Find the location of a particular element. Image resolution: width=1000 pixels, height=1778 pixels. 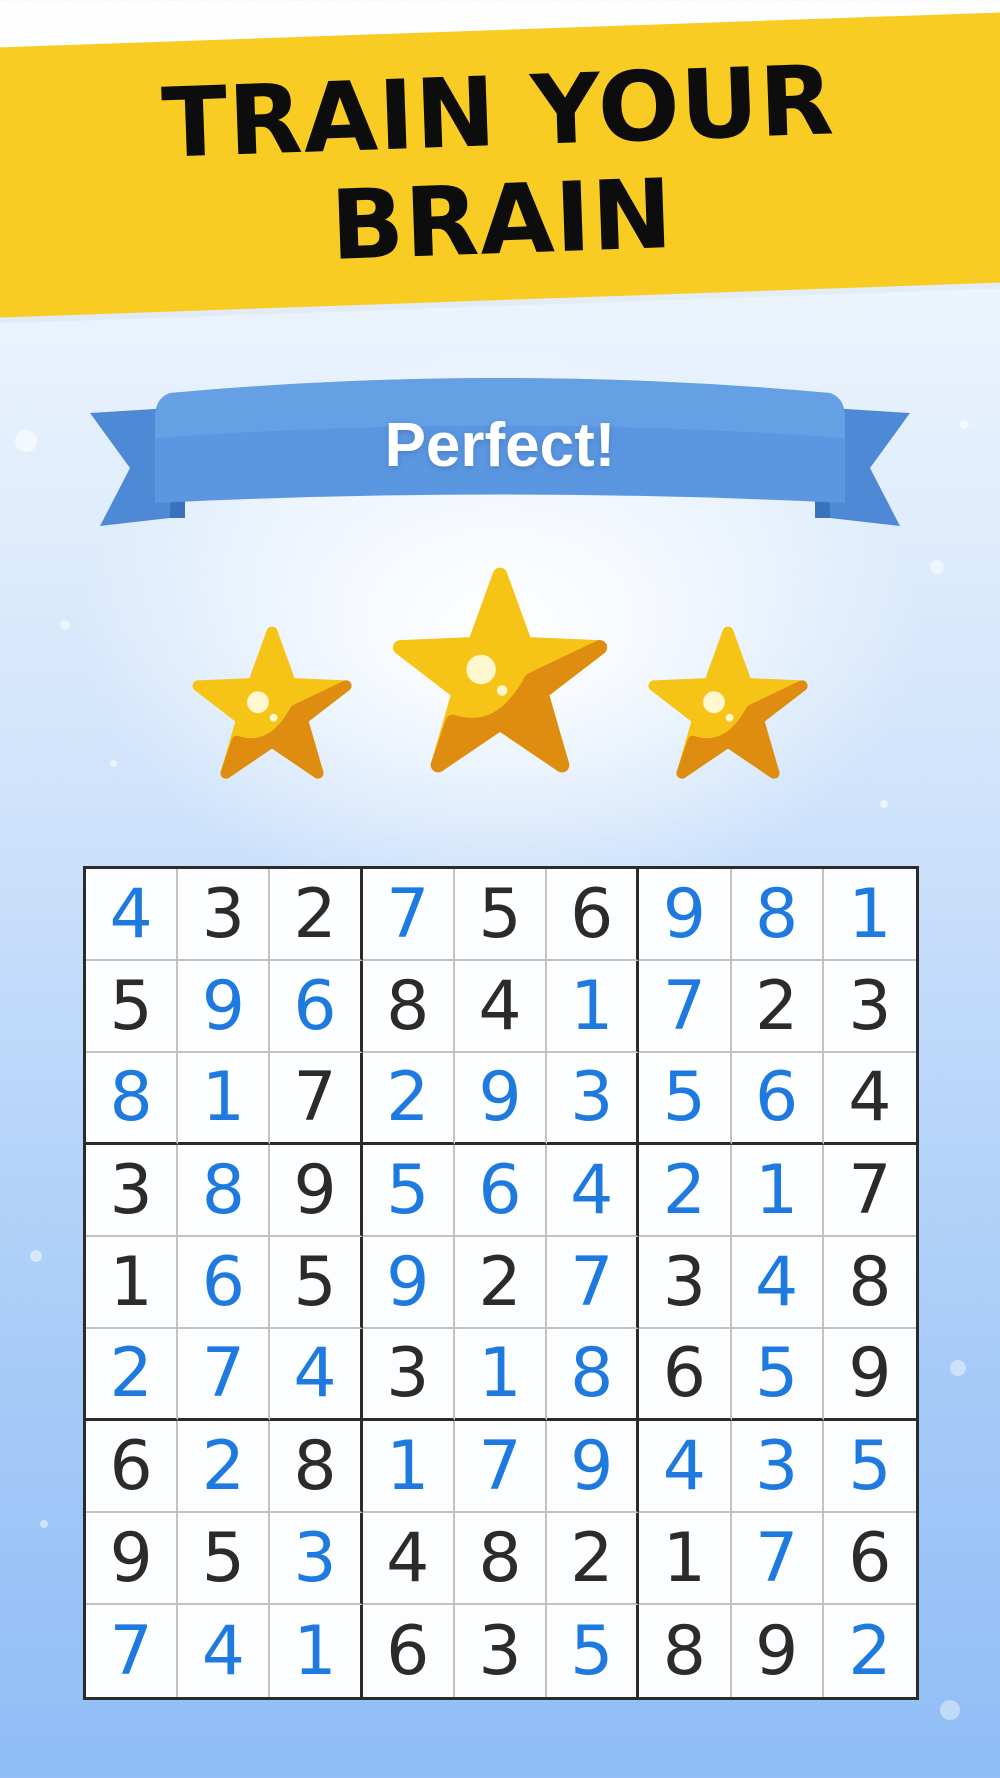

star-icon-left is located at coordinates (272, 702).